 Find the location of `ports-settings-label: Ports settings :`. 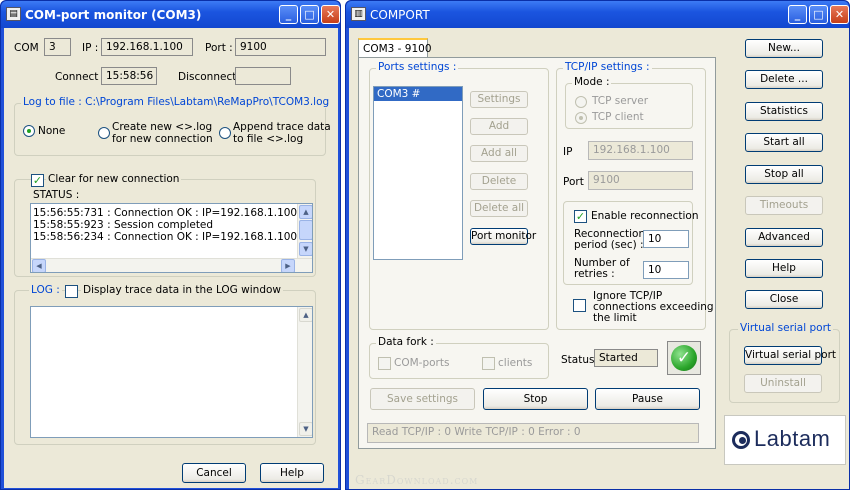

ports-settings-label: Ports settings : is located at coordinates (417, 67).